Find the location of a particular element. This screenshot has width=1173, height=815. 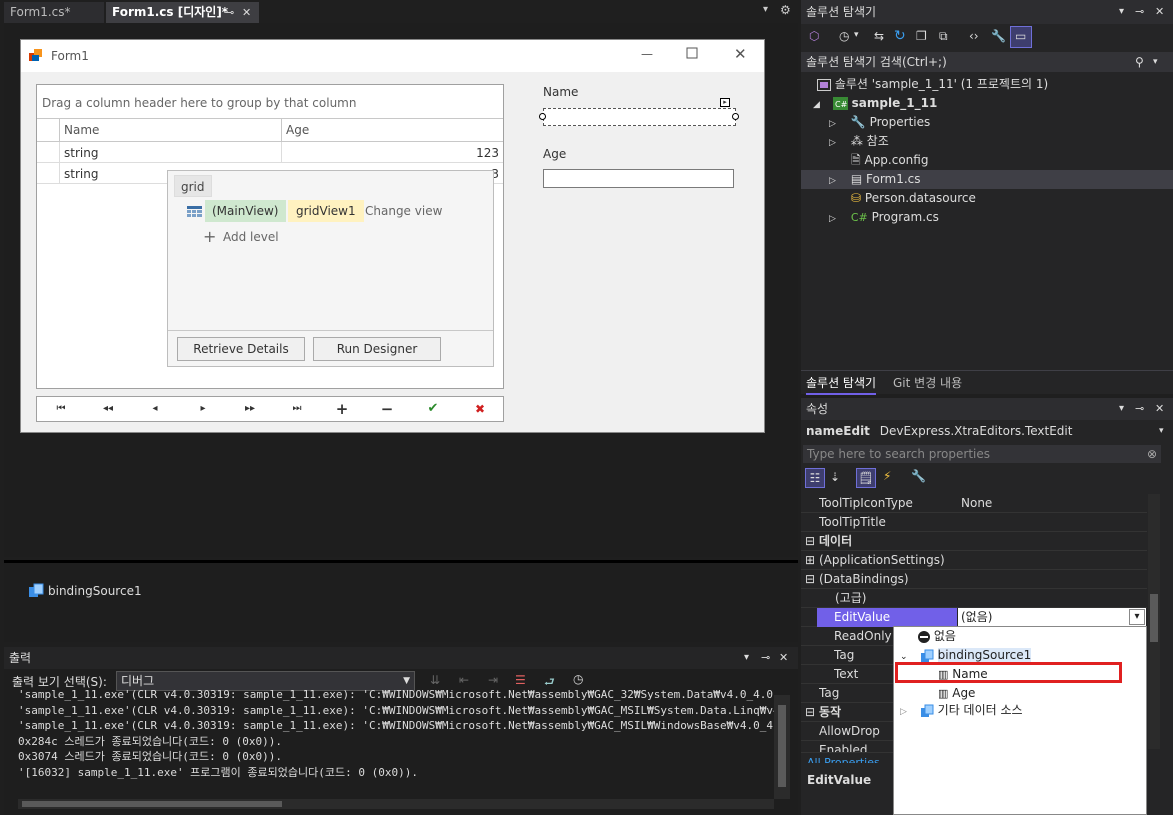

show-all-files-icon: ⧉ is located at coordinates (943, 36).